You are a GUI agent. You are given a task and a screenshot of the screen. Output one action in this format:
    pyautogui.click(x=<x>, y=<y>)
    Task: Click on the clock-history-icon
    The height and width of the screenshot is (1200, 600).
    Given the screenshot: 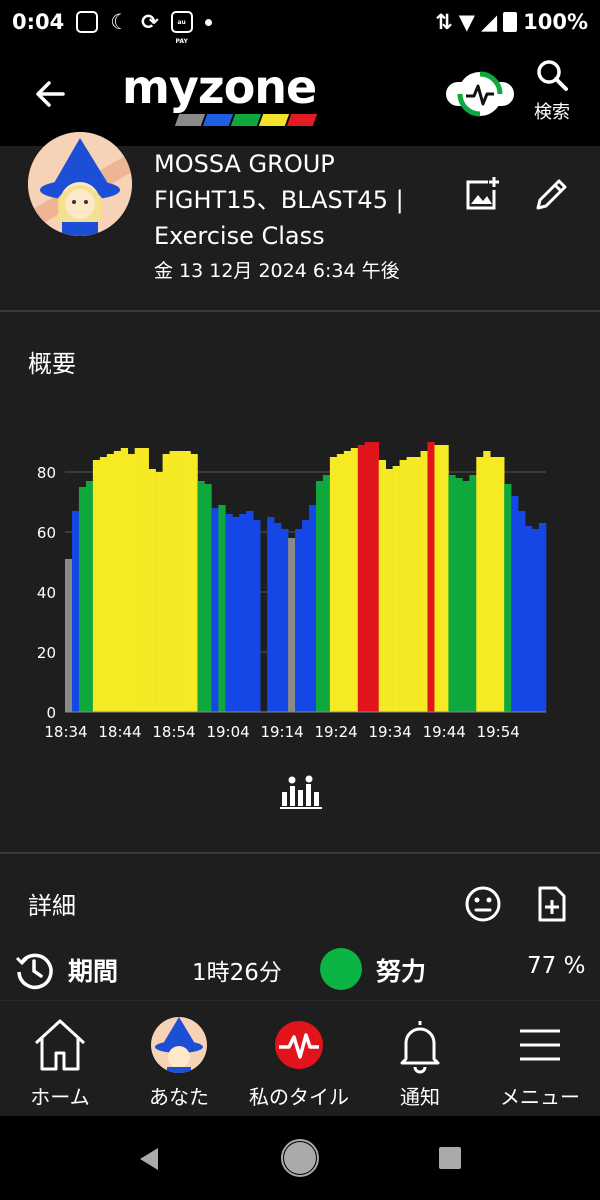 What is the action you would take?
    pyautogui.click(x=34, y=971)
    